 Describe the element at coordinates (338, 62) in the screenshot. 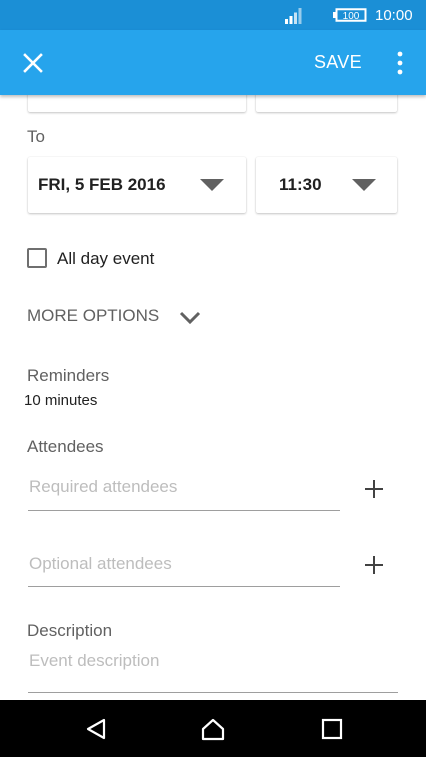

I see `save-button: SAVE` at that location.